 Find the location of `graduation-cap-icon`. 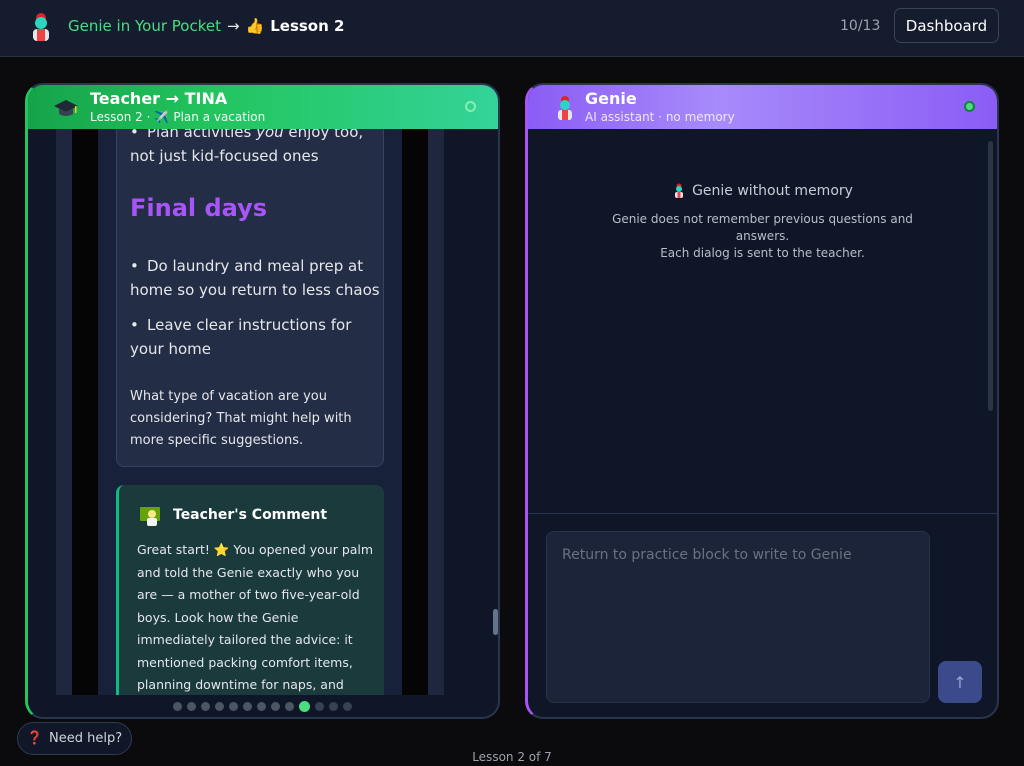

graduation-cap-icon is located at coordinates (66, 108).